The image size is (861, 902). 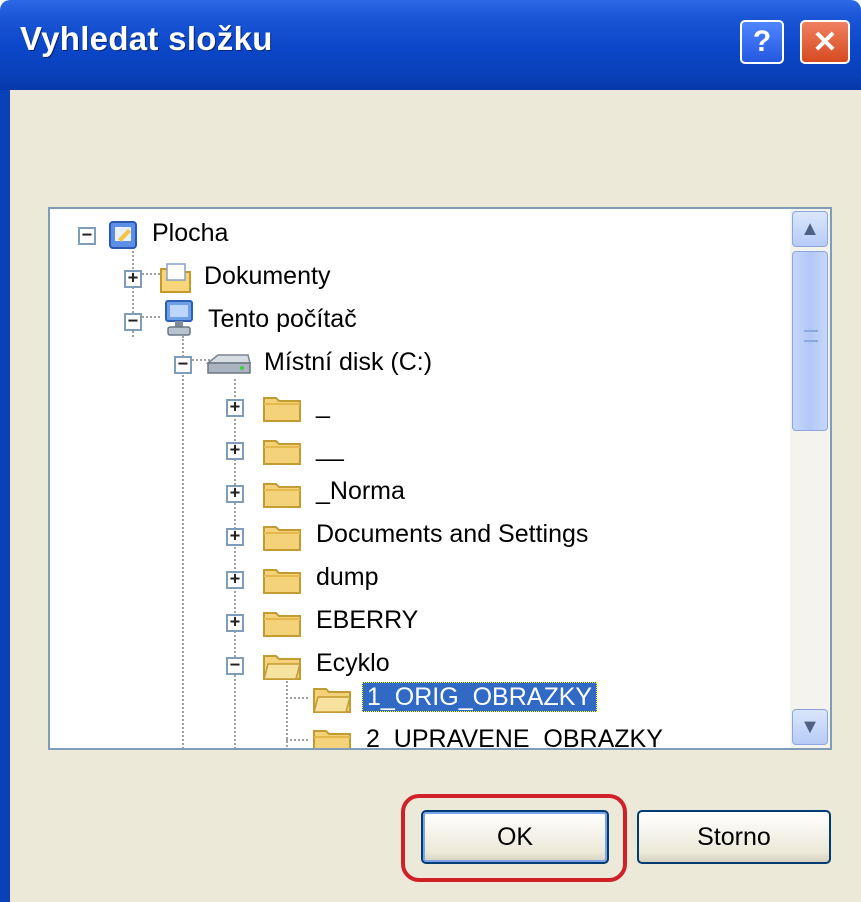 What do you see at coordinates (282, 319) in the screenshot?
I see `tree-item-label: Tento počítač` at bounding box center [282, 319].